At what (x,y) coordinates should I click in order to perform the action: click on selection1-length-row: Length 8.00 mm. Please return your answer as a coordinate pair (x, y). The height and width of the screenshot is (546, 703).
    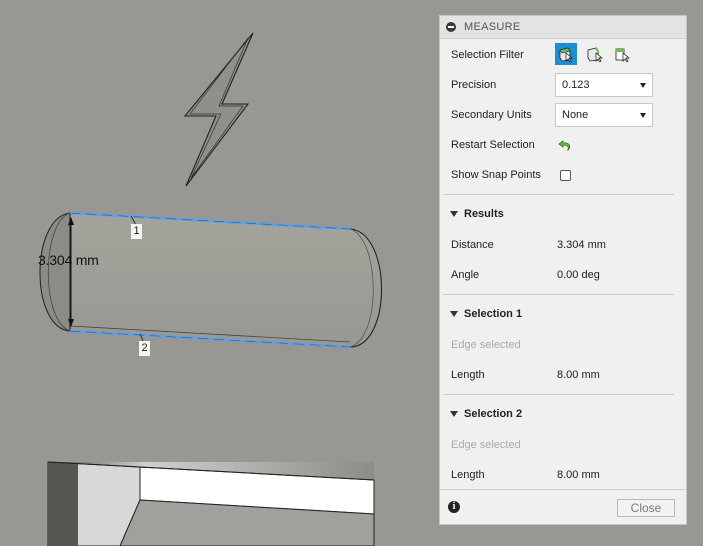
    Looking at the image, I should click on (563, 376).